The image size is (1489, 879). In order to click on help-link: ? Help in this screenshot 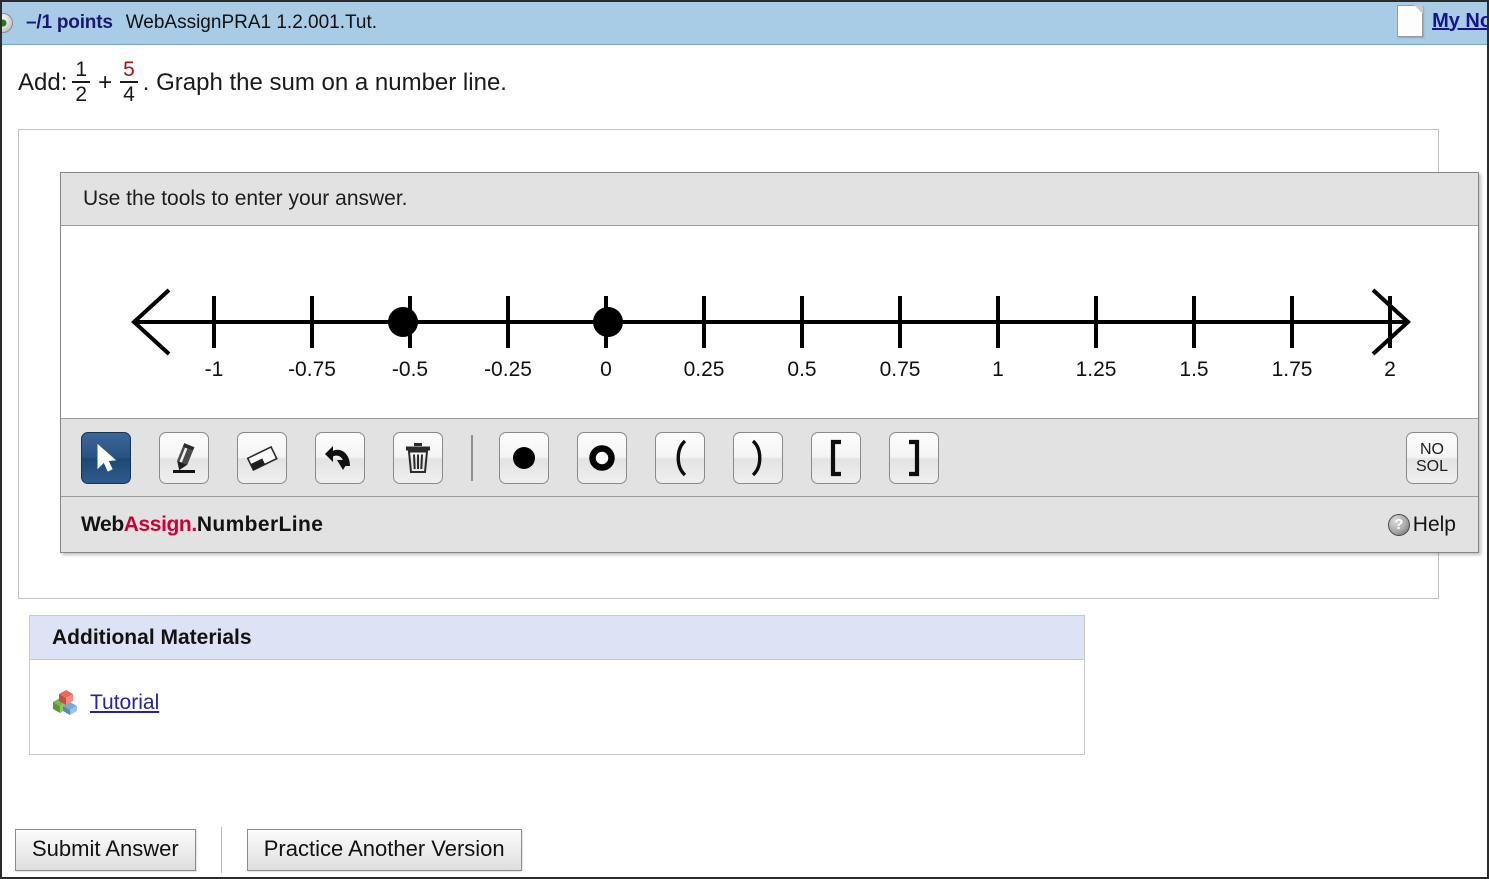, I will do `click(1421, 524)`.